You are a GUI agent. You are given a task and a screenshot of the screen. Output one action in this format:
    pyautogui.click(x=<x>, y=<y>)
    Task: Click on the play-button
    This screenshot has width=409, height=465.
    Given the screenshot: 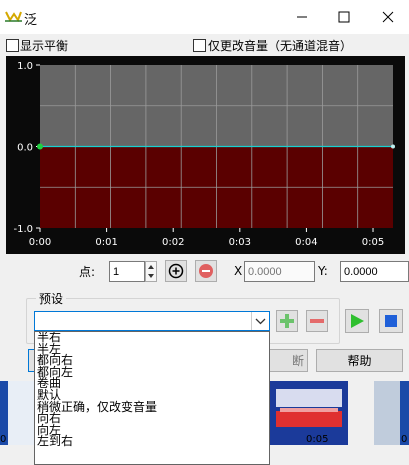 What is the action you would take?
    pyautogui.click(x=357, y=321)
    